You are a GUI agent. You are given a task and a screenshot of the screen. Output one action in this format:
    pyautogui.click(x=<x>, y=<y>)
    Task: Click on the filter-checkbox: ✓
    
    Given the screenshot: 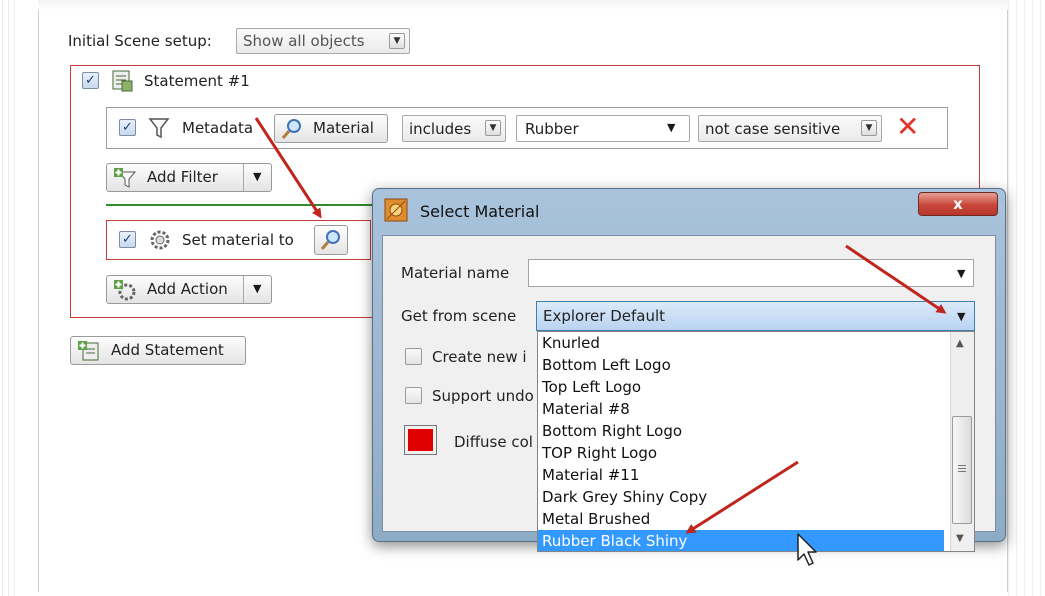 What is the action you would take?
    pyautogui.click(x=127, y=127)
    